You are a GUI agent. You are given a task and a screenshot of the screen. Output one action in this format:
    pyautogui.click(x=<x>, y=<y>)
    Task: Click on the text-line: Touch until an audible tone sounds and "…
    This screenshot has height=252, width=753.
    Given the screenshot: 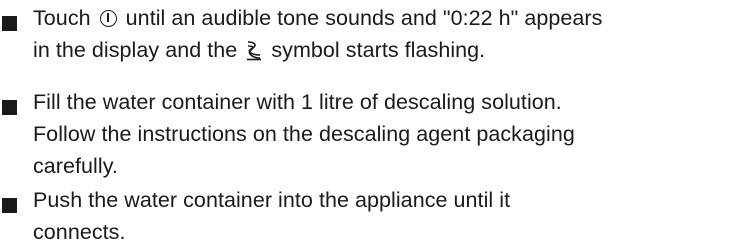 What is the action you would take?
    pyautogui.click(x=393, y=18)
    